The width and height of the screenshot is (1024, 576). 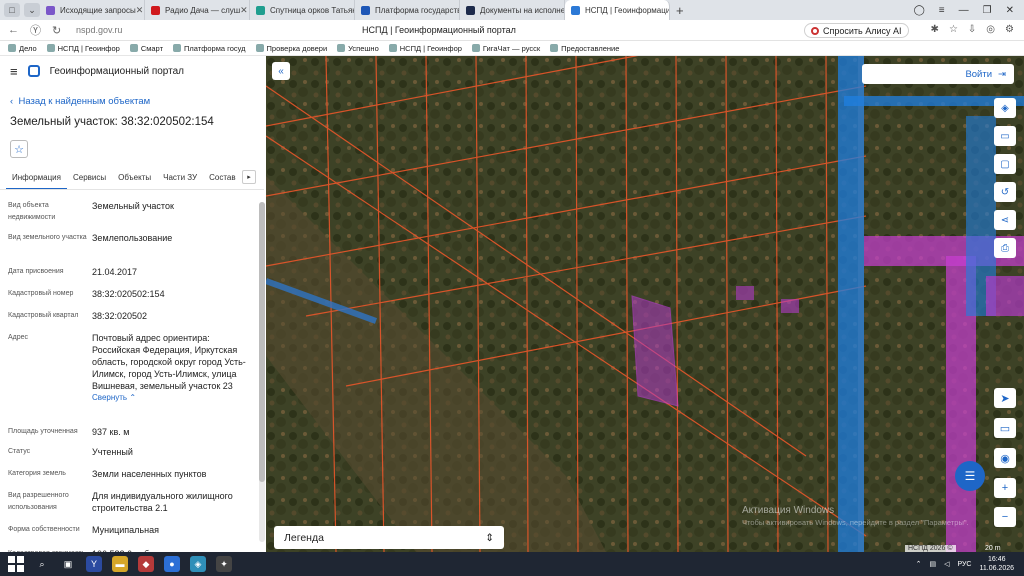 I want to click on browser-tab: Радио Дача — слуш ✕, so click(x=197, y=10).